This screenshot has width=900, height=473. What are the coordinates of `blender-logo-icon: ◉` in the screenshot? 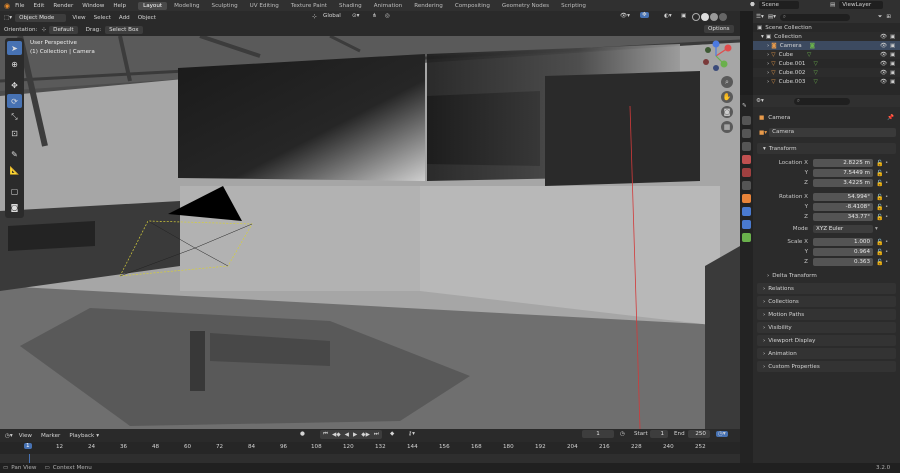 It's located at (7, 6).